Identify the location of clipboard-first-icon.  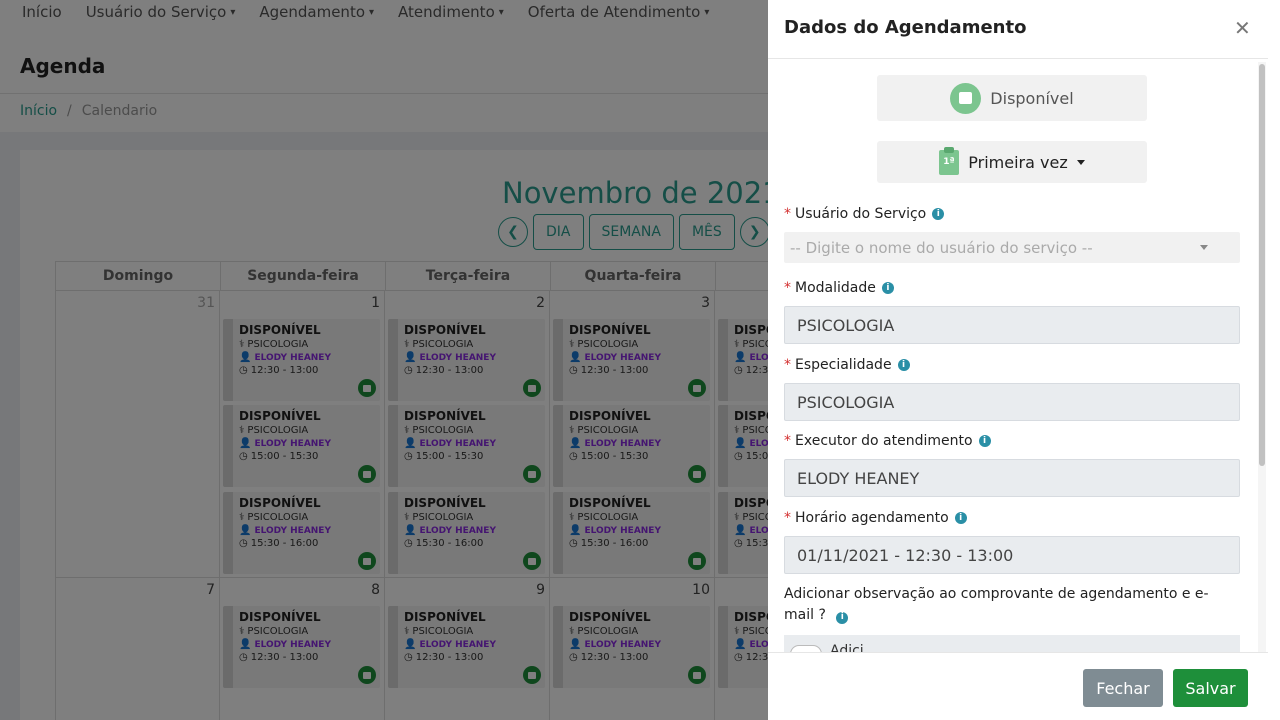
(949, 160).